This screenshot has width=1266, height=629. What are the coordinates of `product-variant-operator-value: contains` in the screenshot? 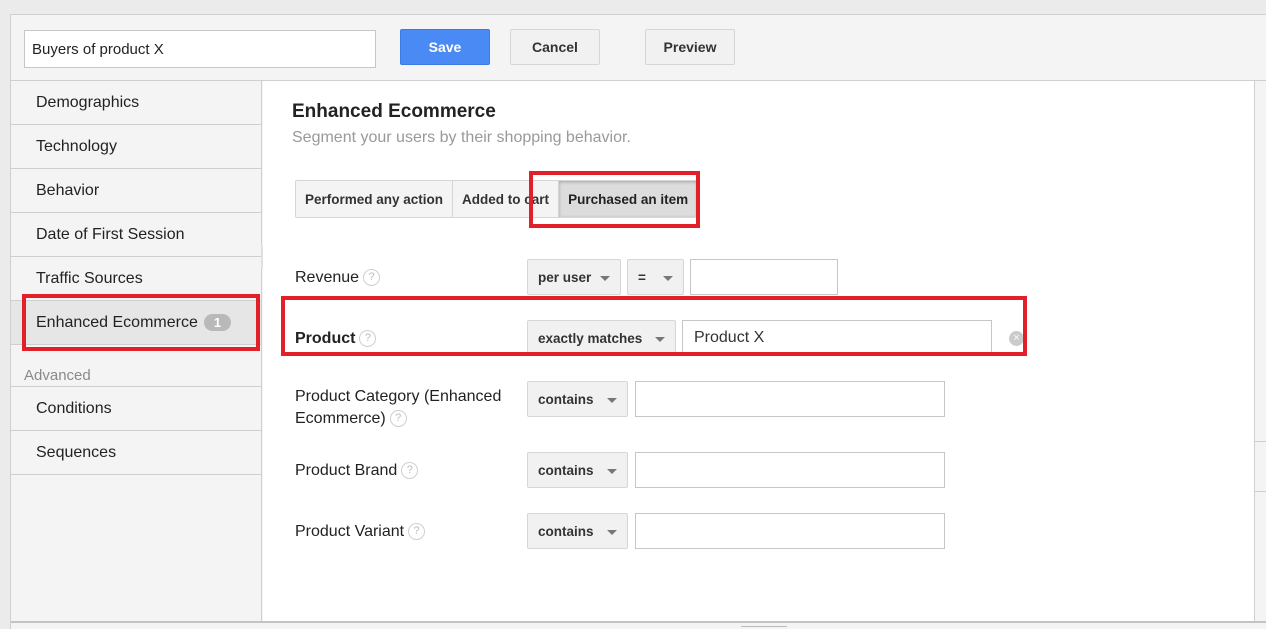 It's located at (566, 531).